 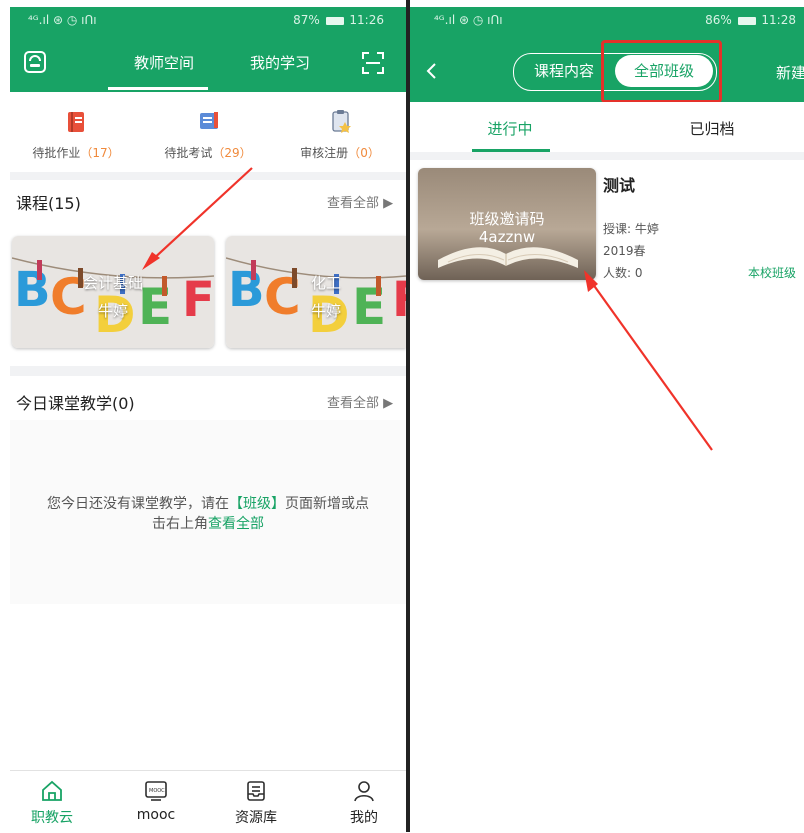 I want to click on annotation-arrow-right, so click(x=648, y=360).